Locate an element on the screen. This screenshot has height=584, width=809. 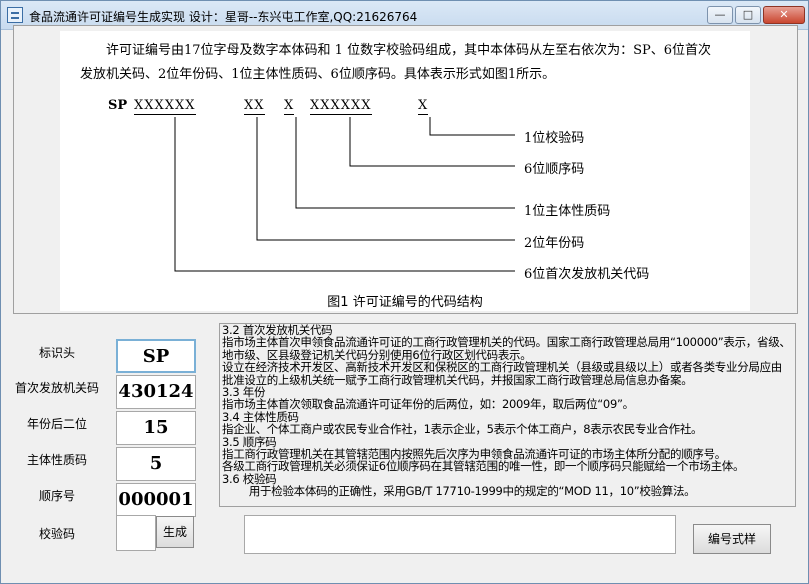
figure-caption: 图1 许可证编号的代码结构 is located at coordinates (405, 302).